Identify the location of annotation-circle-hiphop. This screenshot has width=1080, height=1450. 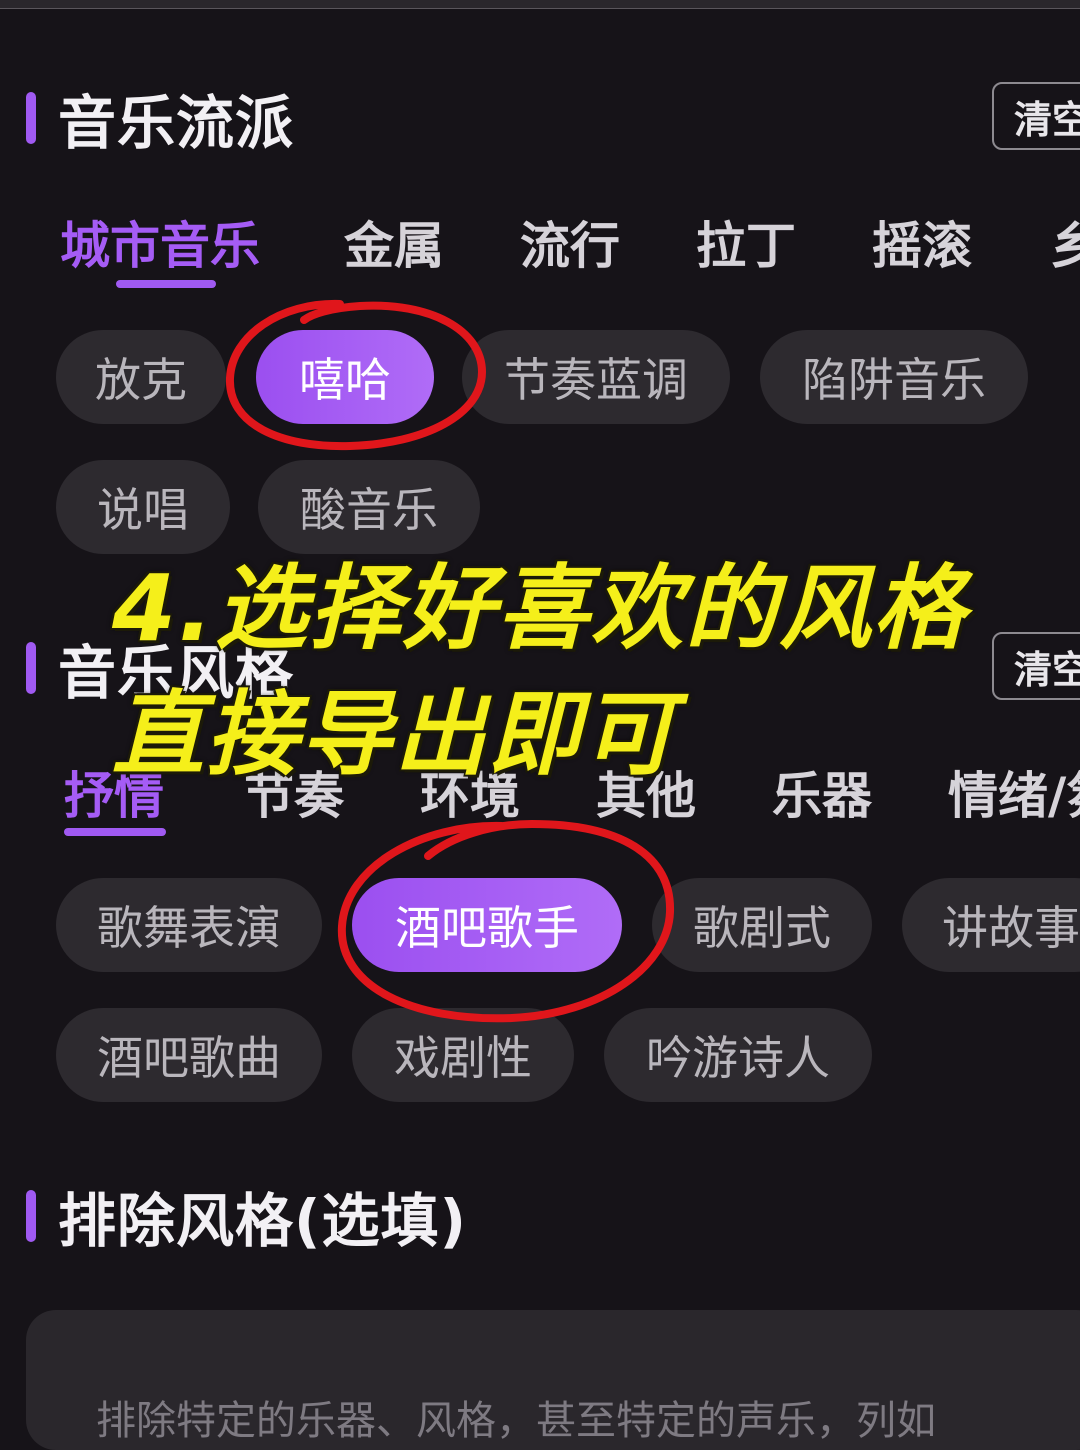
(356, 375).